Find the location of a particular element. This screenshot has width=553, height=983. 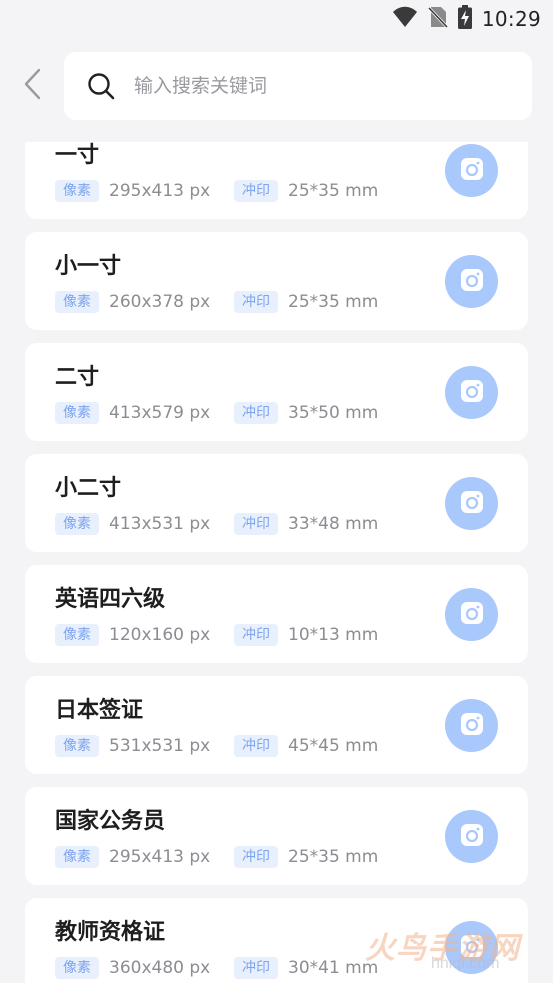

list-item: 二寸像素 413x579 px 冲印 35*50 mm is located at coordinates (276, 392).